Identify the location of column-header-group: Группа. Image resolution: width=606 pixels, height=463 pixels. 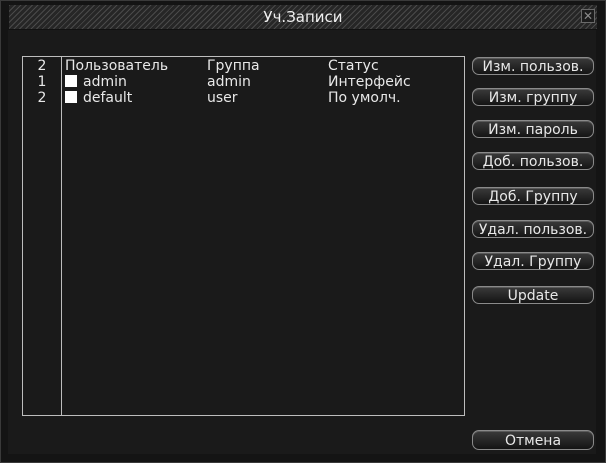
(233, 66).